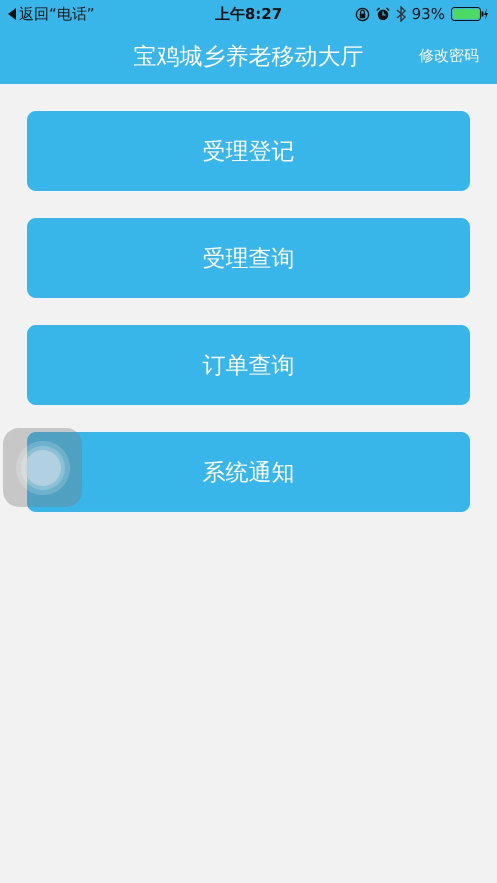  I want to click on back-arrow-icon, so click(12, 14).